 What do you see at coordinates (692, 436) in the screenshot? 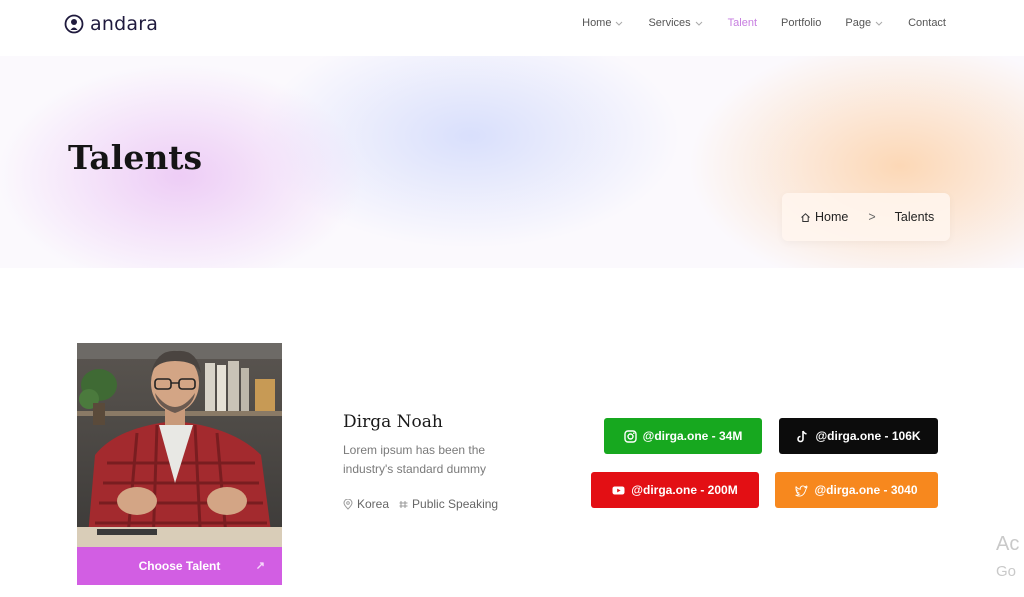
I see `instagram-label: @dirga.one - 34M` at bounding box center [692, 436].